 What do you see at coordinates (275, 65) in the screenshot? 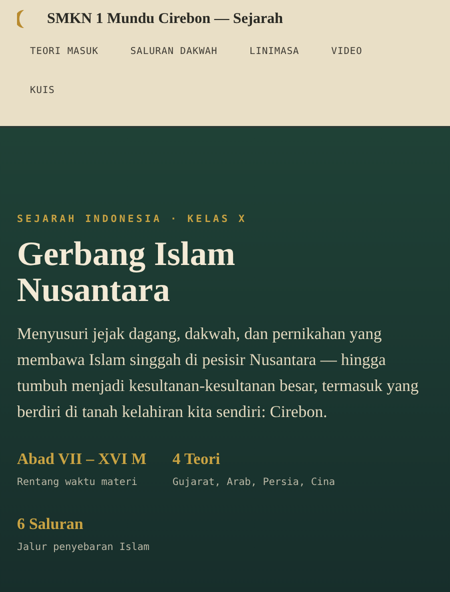
I see `nav-link: LINIMASA` at bounding box center [275, 65].